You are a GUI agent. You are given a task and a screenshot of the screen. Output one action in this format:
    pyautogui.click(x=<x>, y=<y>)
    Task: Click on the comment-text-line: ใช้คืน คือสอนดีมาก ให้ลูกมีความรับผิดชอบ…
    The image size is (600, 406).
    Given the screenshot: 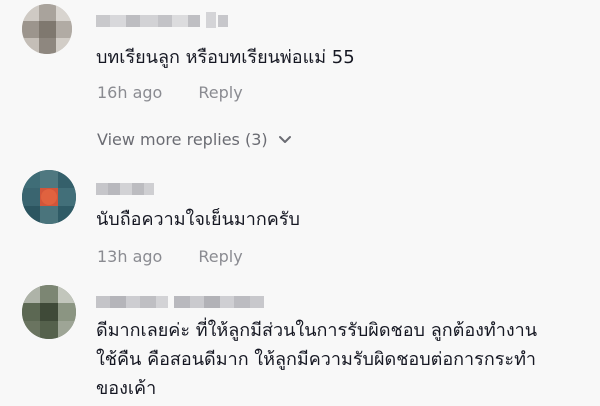 What is the action you would take?
    pyautogui.click(x=316, y=359)
    